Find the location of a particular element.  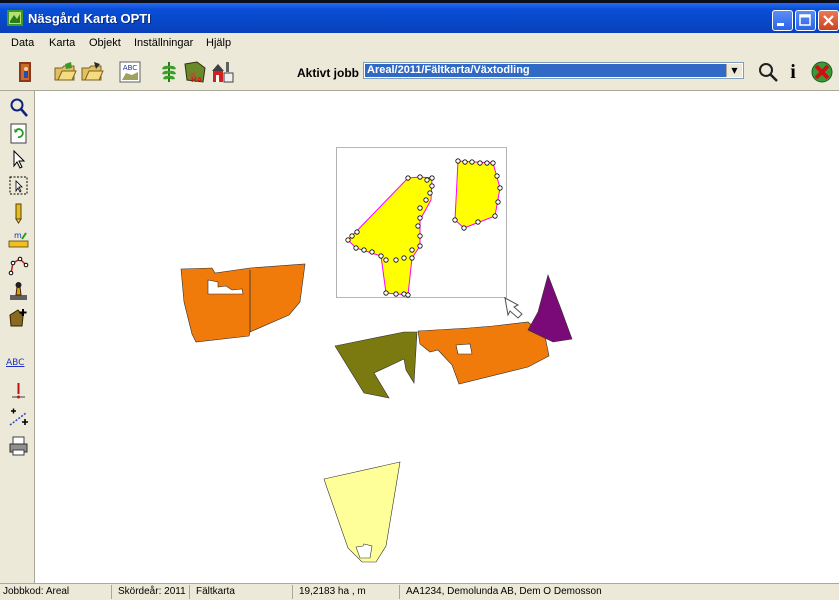

save-folder-icon is located at coordinates (92, 72).